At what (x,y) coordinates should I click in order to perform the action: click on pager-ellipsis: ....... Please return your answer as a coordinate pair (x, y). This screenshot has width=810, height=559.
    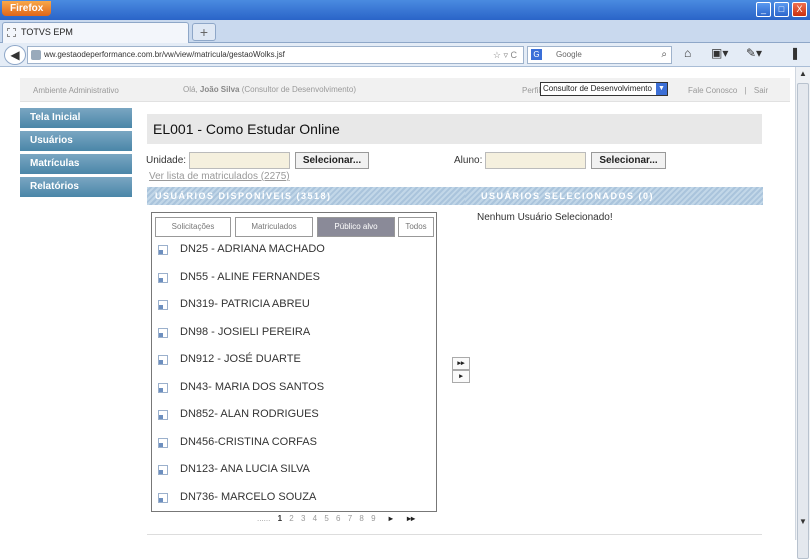
    Looking at the image, I should click on (264, 518).